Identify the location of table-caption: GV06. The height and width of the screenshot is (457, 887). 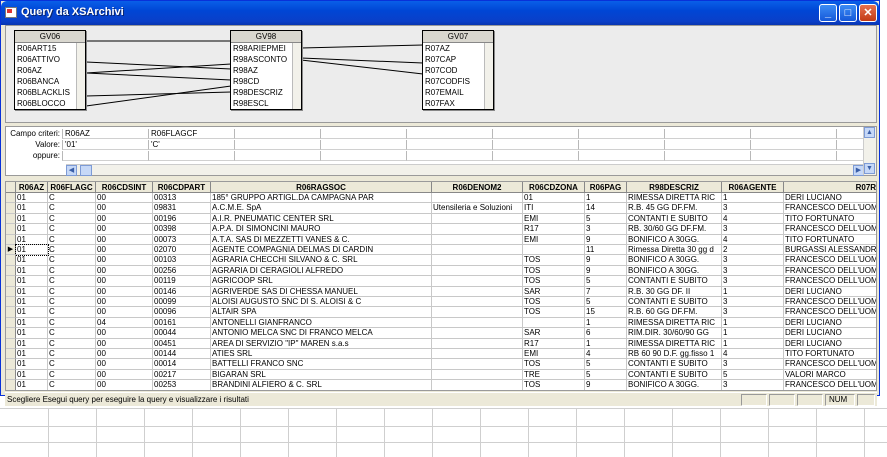
(50, 37).